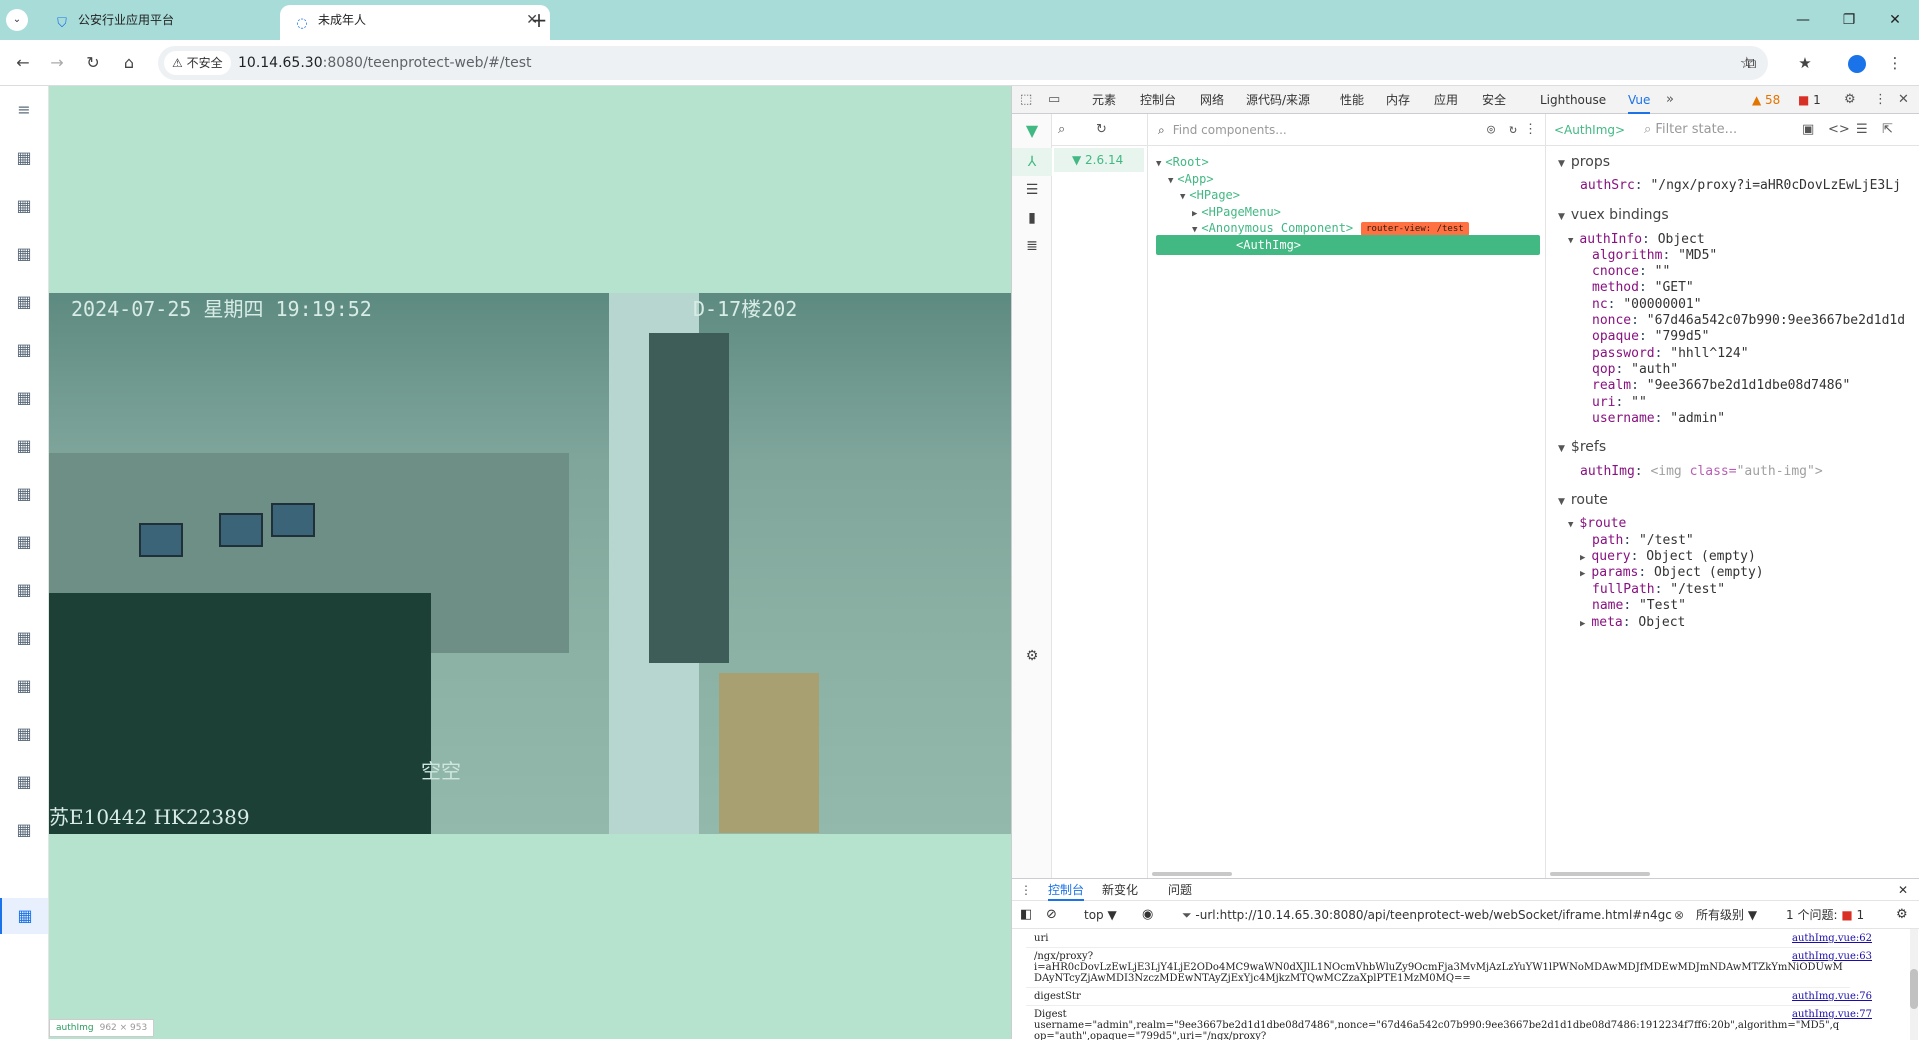  Describe the element at coordinates (1101, 130) in the screenshot. I see `refresh-icon: ↻` at that location.